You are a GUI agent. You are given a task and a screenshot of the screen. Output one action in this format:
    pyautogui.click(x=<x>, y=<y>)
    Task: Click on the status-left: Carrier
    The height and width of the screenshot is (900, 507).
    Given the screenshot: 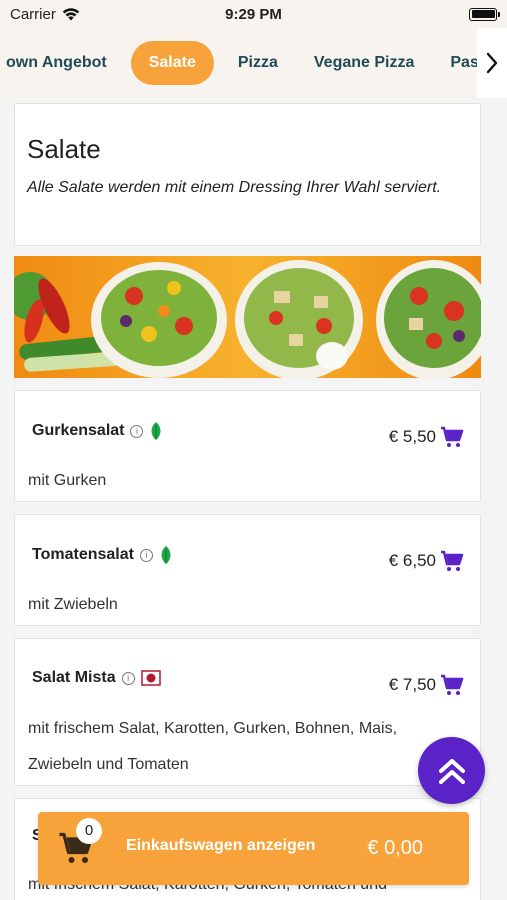 What is the action you would take?
    pyautogui.click(x=45, y=14)
    